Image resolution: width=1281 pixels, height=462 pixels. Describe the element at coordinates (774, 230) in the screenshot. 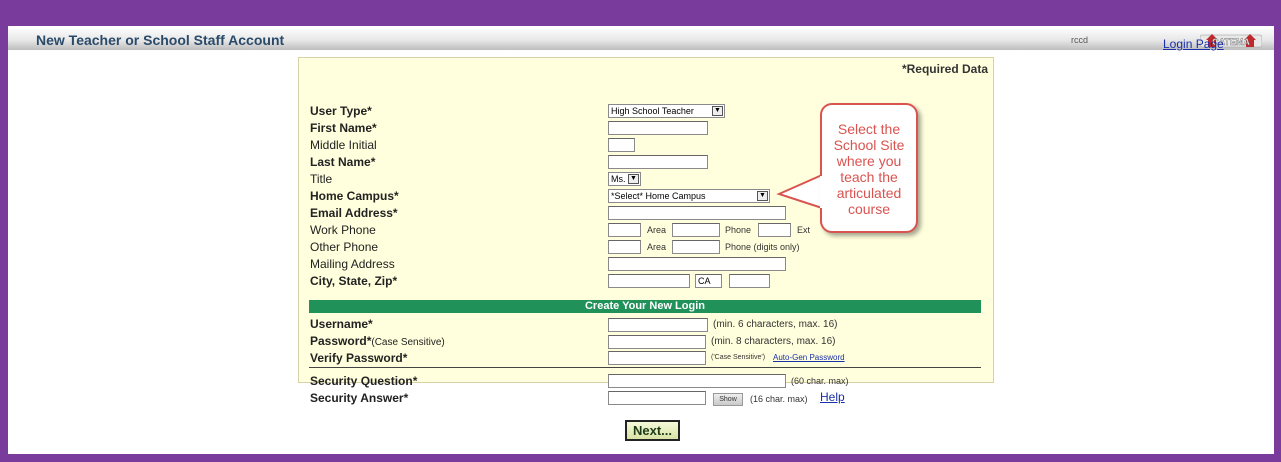

I see `work-phone-ext-input` at that location.